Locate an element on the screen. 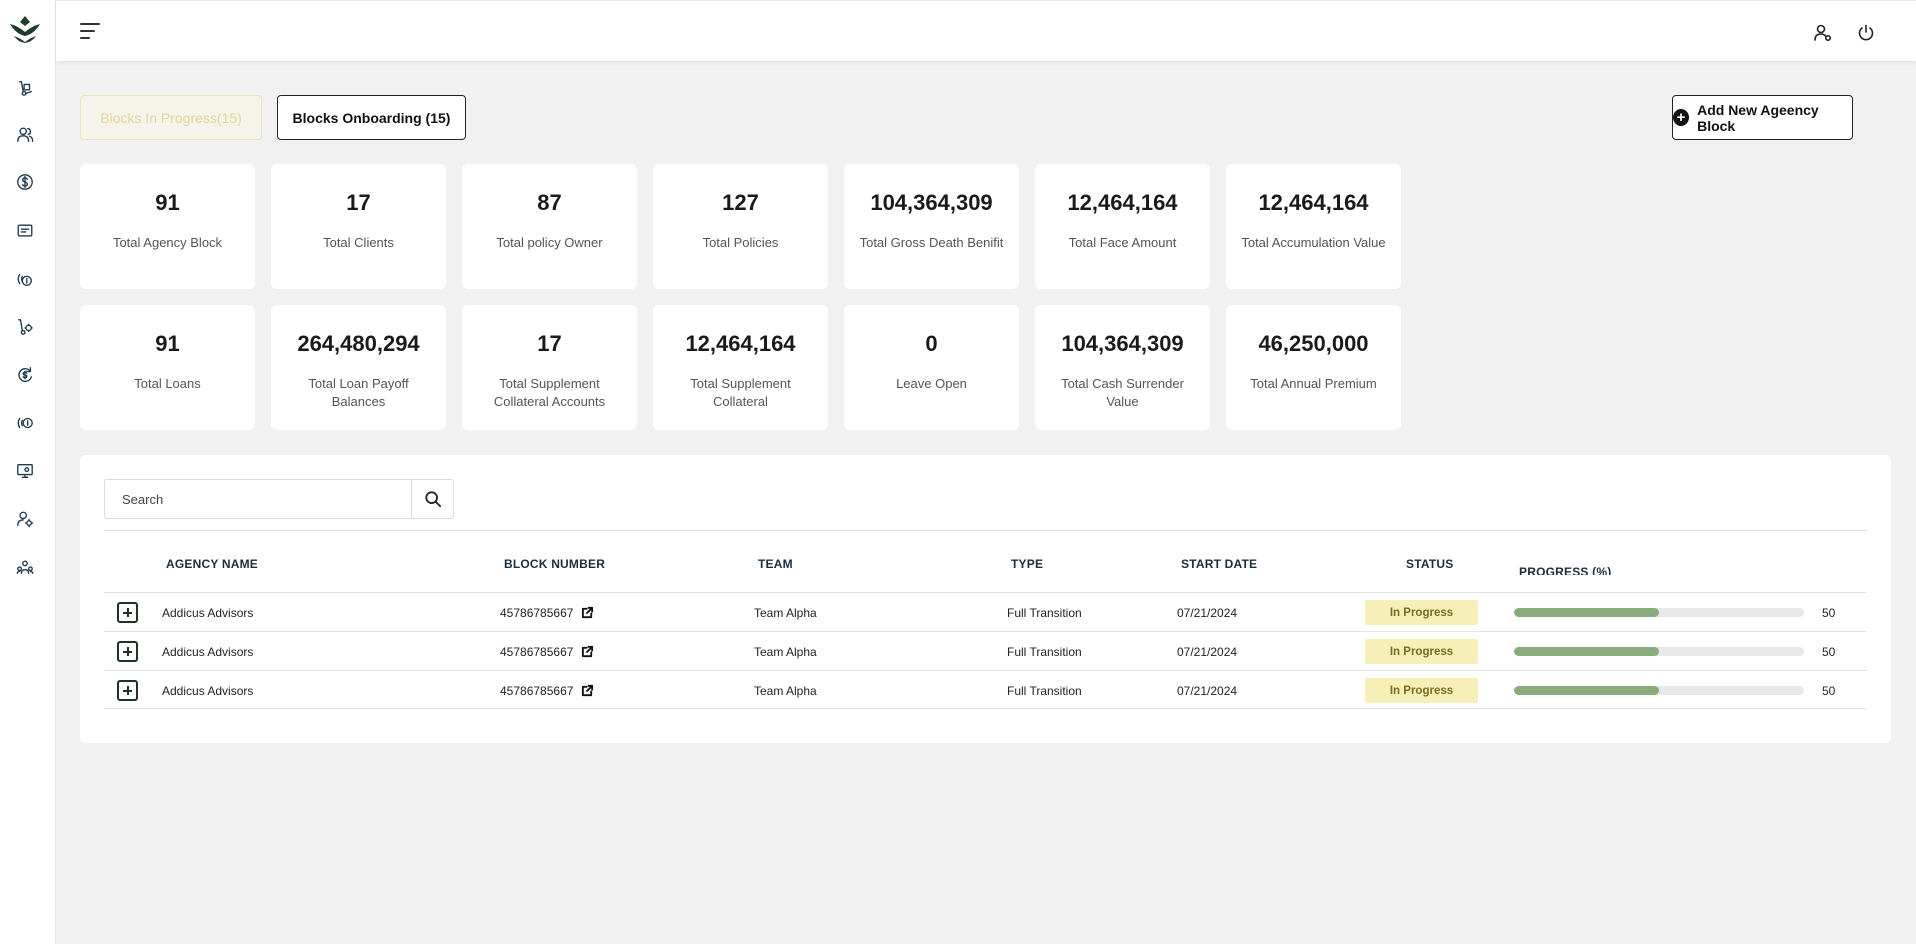 The image size is (1916, 944). stat-card-total-face-amount: 12,464,164 Total Face Amount is located at coordinates (1122, 226).